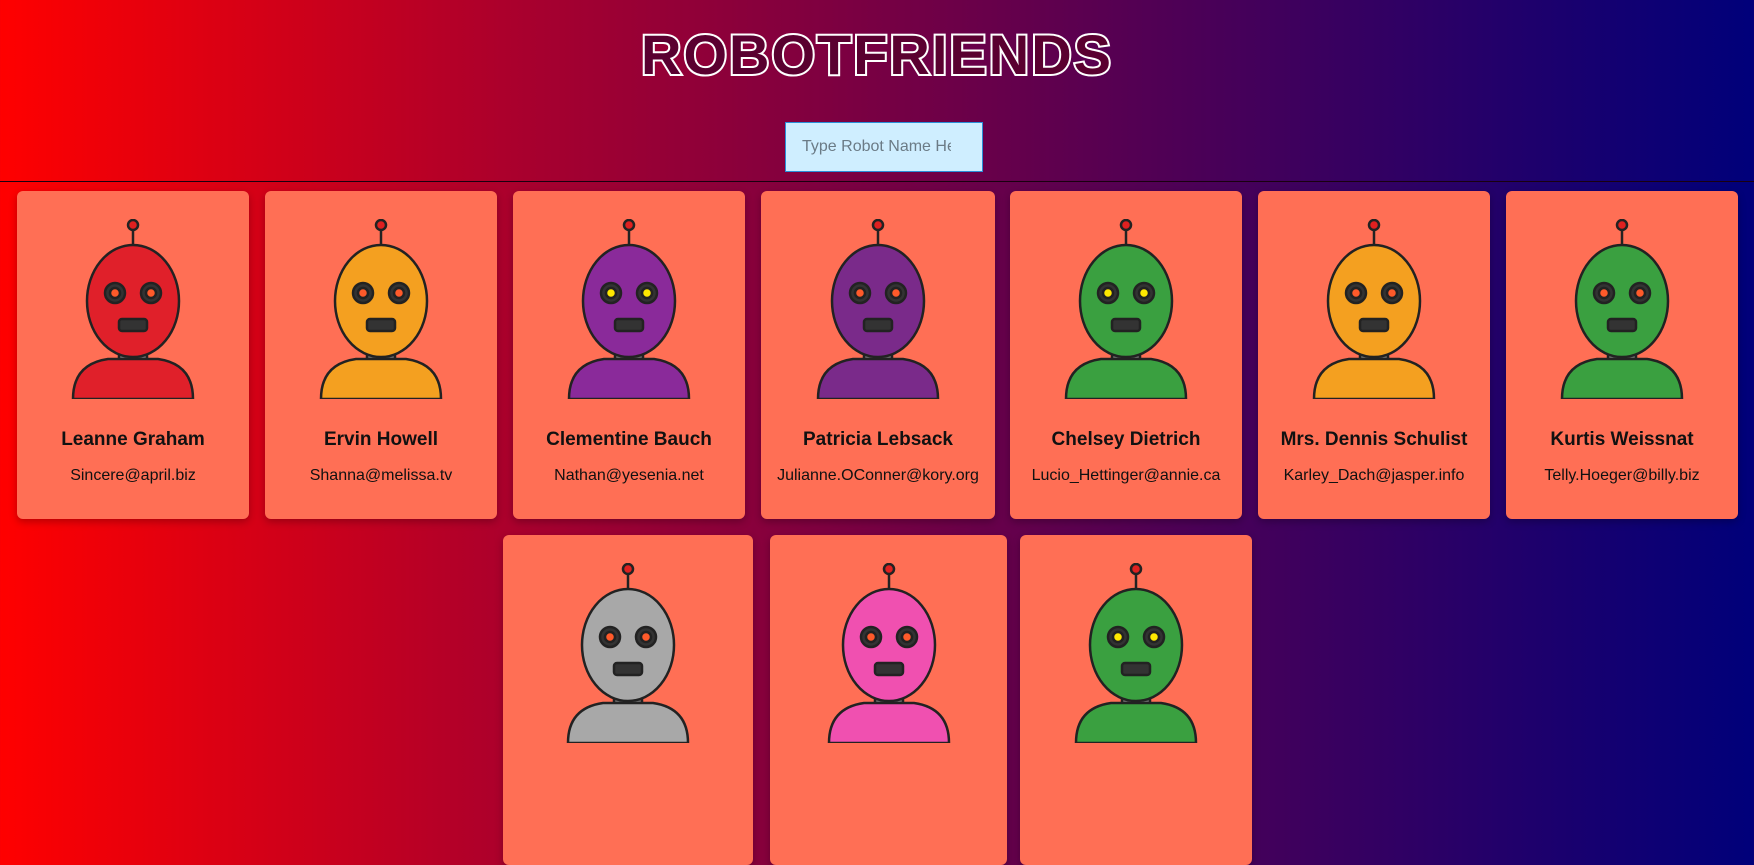 The width and height of the screenshot is (1754, 865). I want to click on app-title-text: ROBOTFRIENDS, so click(877, 52).